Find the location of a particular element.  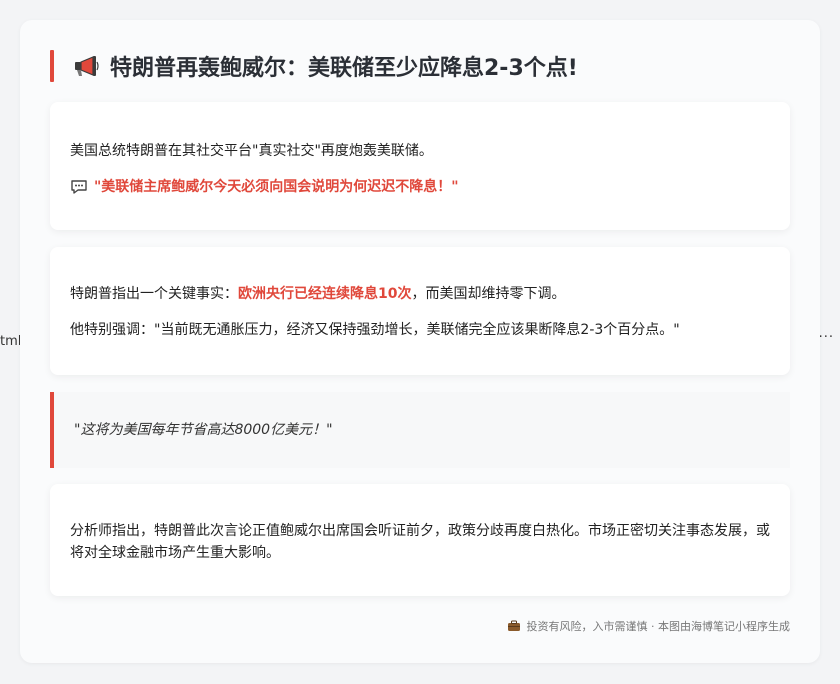

title-row: 特朗普再轰鲍威尔：美联储至少应降息2-3个点! is located at coordinates (420, 66).